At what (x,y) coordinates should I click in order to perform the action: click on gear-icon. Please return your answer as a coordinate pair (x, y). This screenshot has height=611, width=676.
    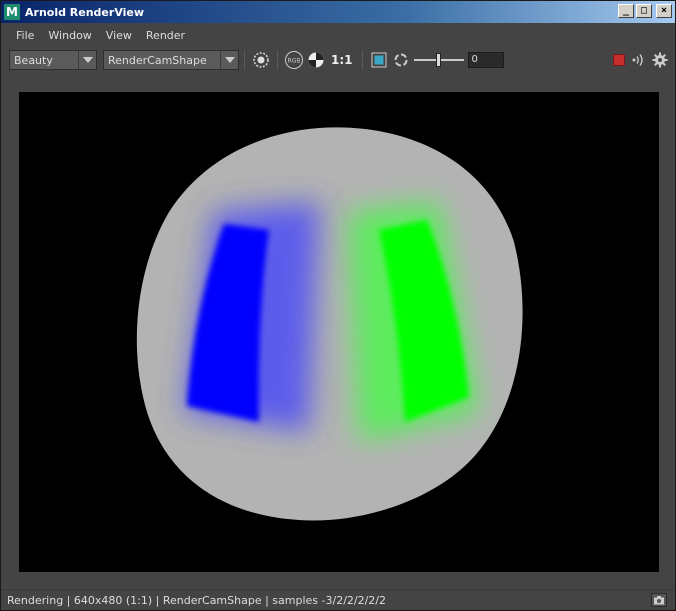
    Looking at the image, I should click on (660, 60).